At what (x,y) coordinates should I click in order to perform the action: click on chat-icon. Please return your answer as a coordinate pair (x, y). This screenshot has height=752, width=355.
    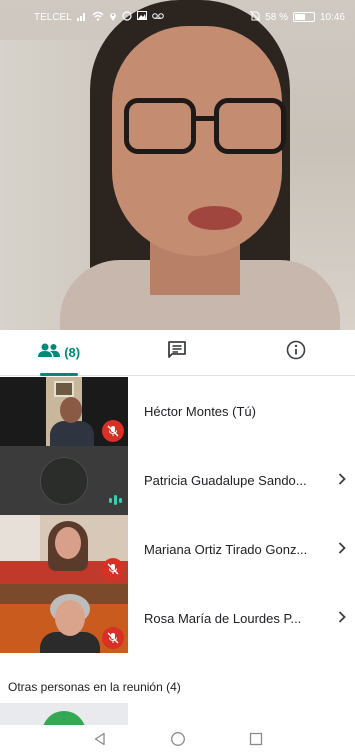
    Looking at the image, I should click on (177, 352).